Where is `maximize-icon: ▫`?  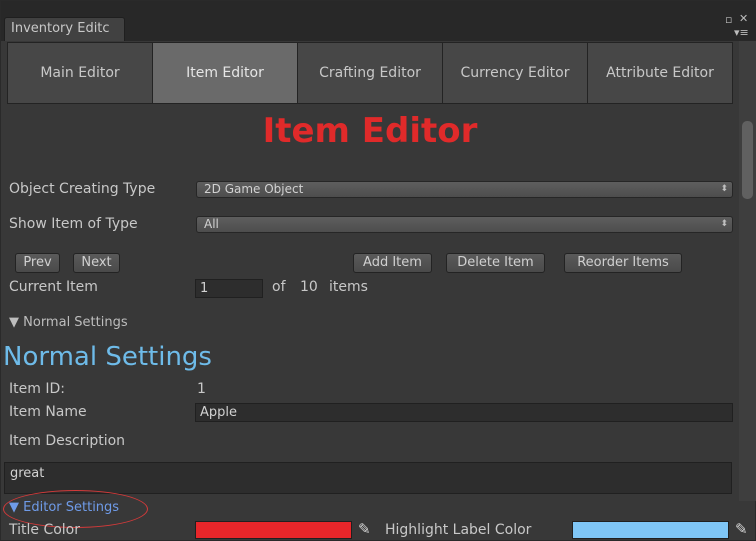 maximize-icon: ▫ is located at coordinates (728, 19).